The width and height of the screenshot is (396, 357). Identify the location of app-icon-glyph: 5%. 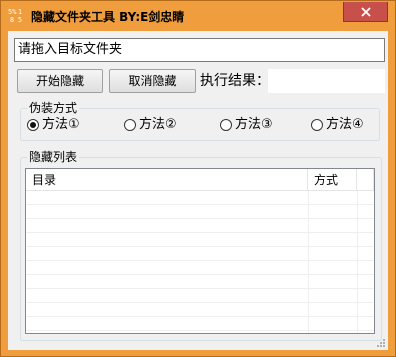
(12, 12).